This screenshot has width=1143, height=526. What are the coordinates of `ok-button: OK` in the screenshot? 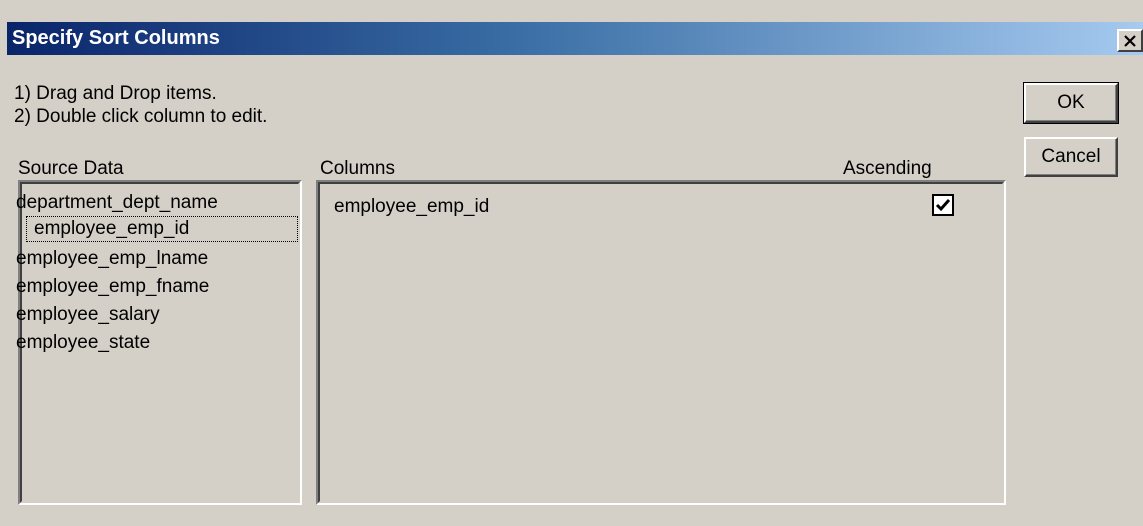 It's located at (1071, 103).